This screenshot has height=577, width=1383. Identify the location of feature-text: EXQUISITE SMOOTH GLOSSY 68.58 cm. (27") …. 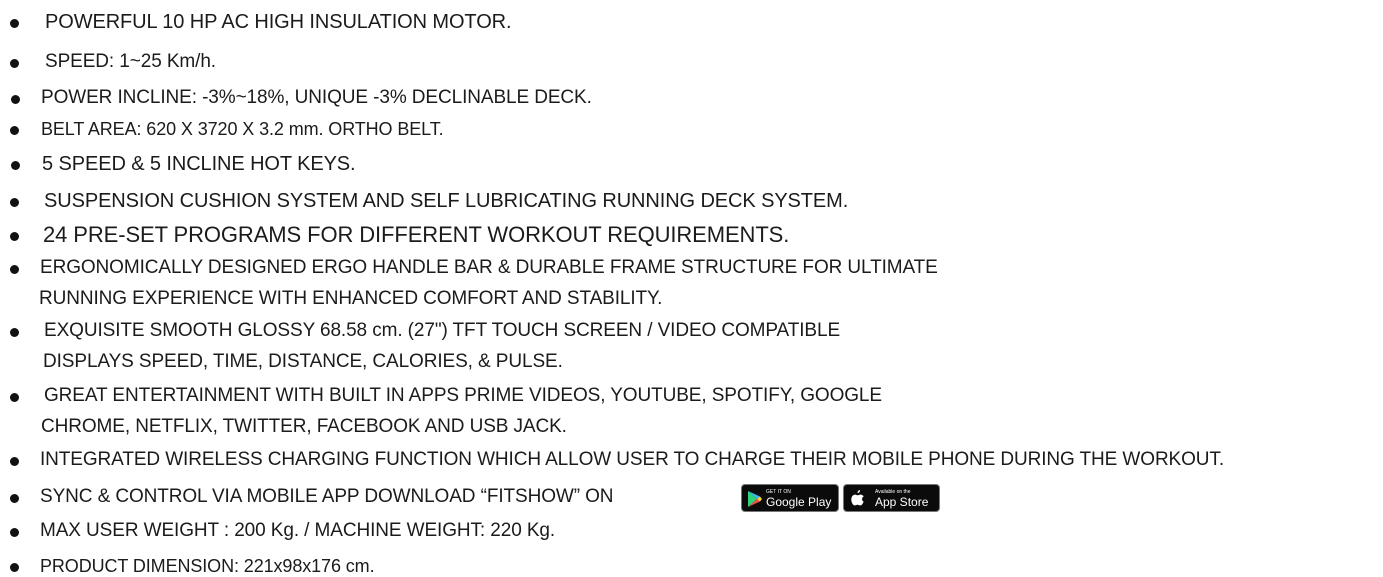
(442, 330).